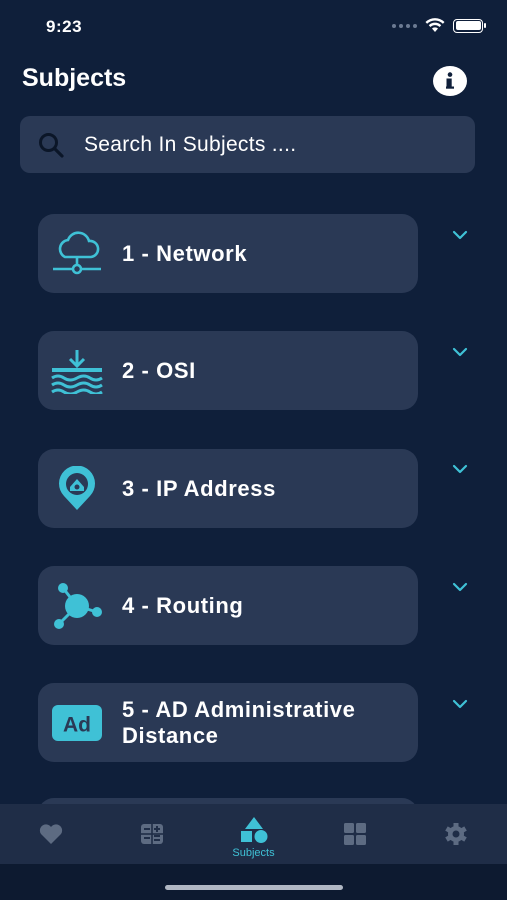 The width and height of the screenshot is (507, 900). Describe the element at coordinates (185, 253) in the screenshot. I see `subject-label: 1 - Network` at that location.